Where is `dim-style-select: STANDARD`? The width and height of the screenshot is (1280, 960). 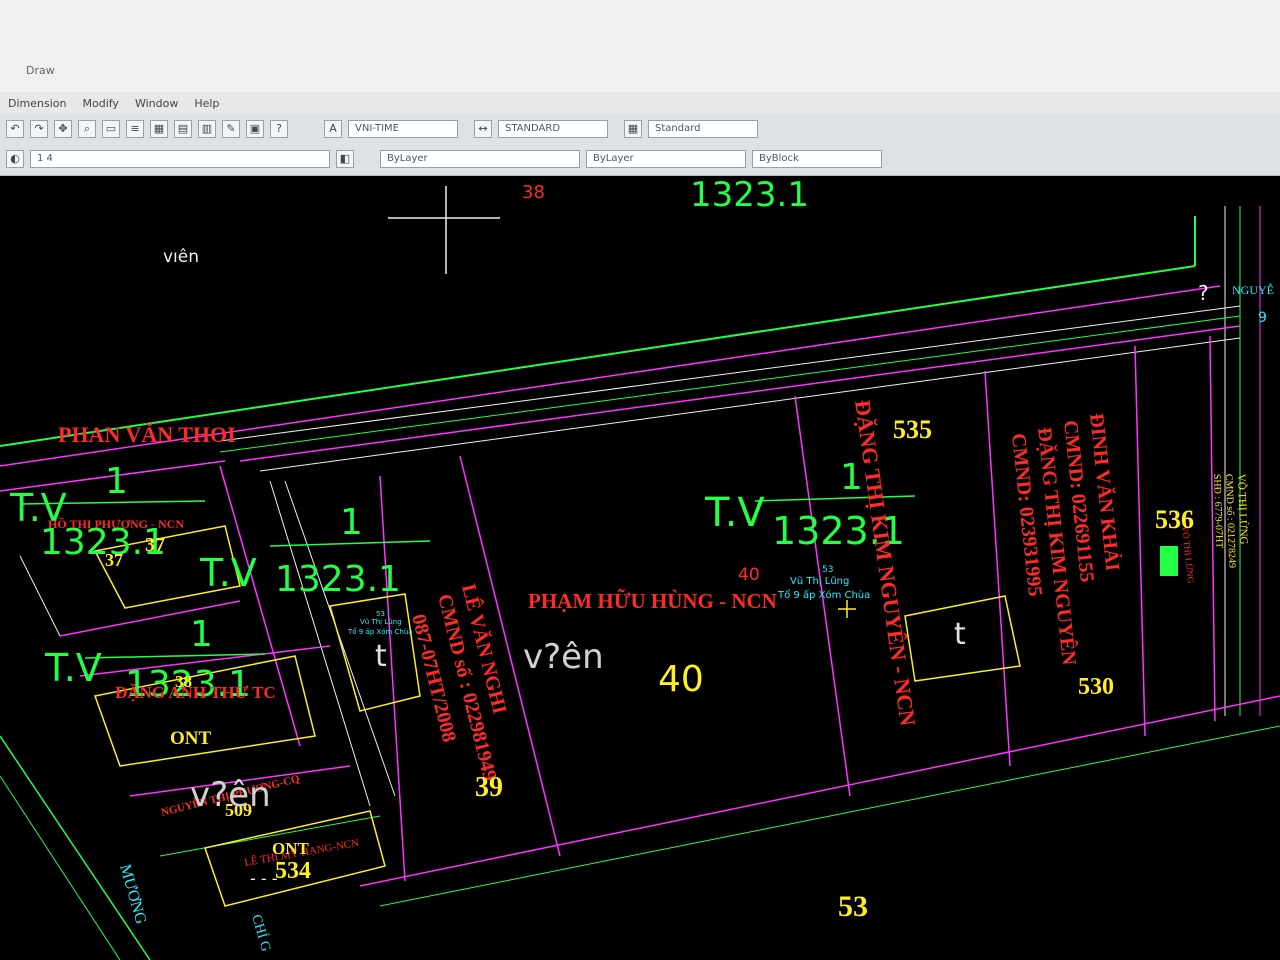 dim-style-select: STANDARD is located at coordinates (553, 129).